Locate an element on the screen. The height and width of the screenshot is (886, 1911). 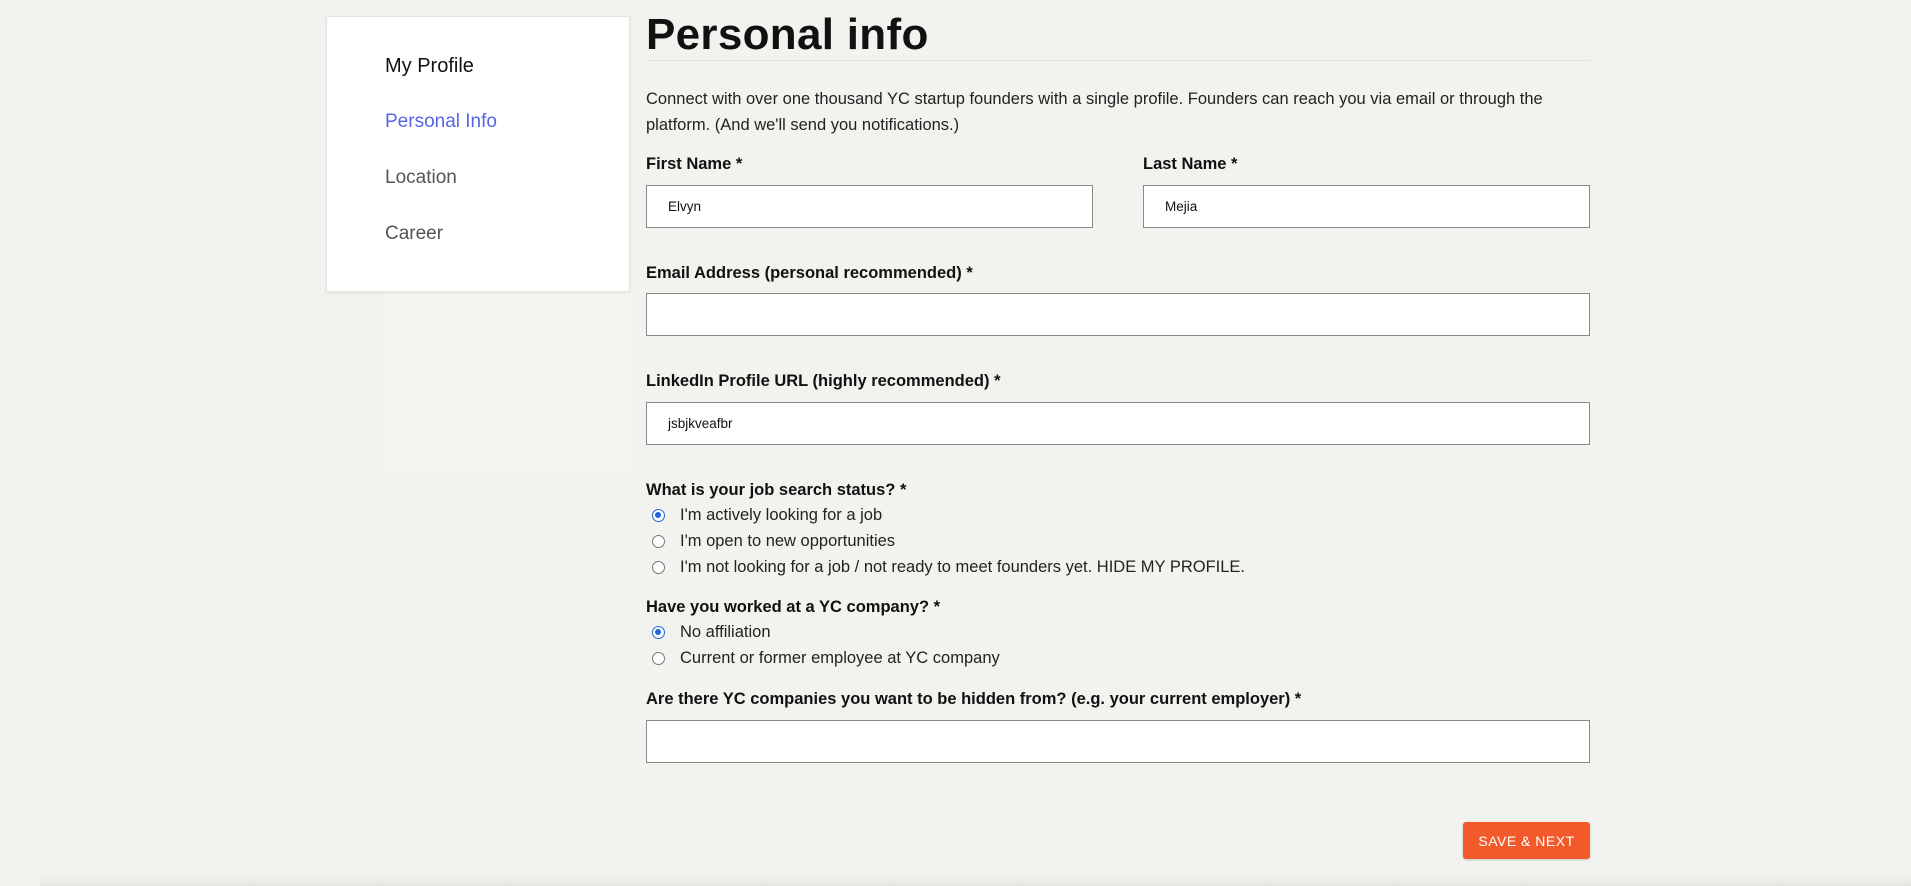
yc-option-label: Current or former employee at YC company is located at coordinates (840, 658).